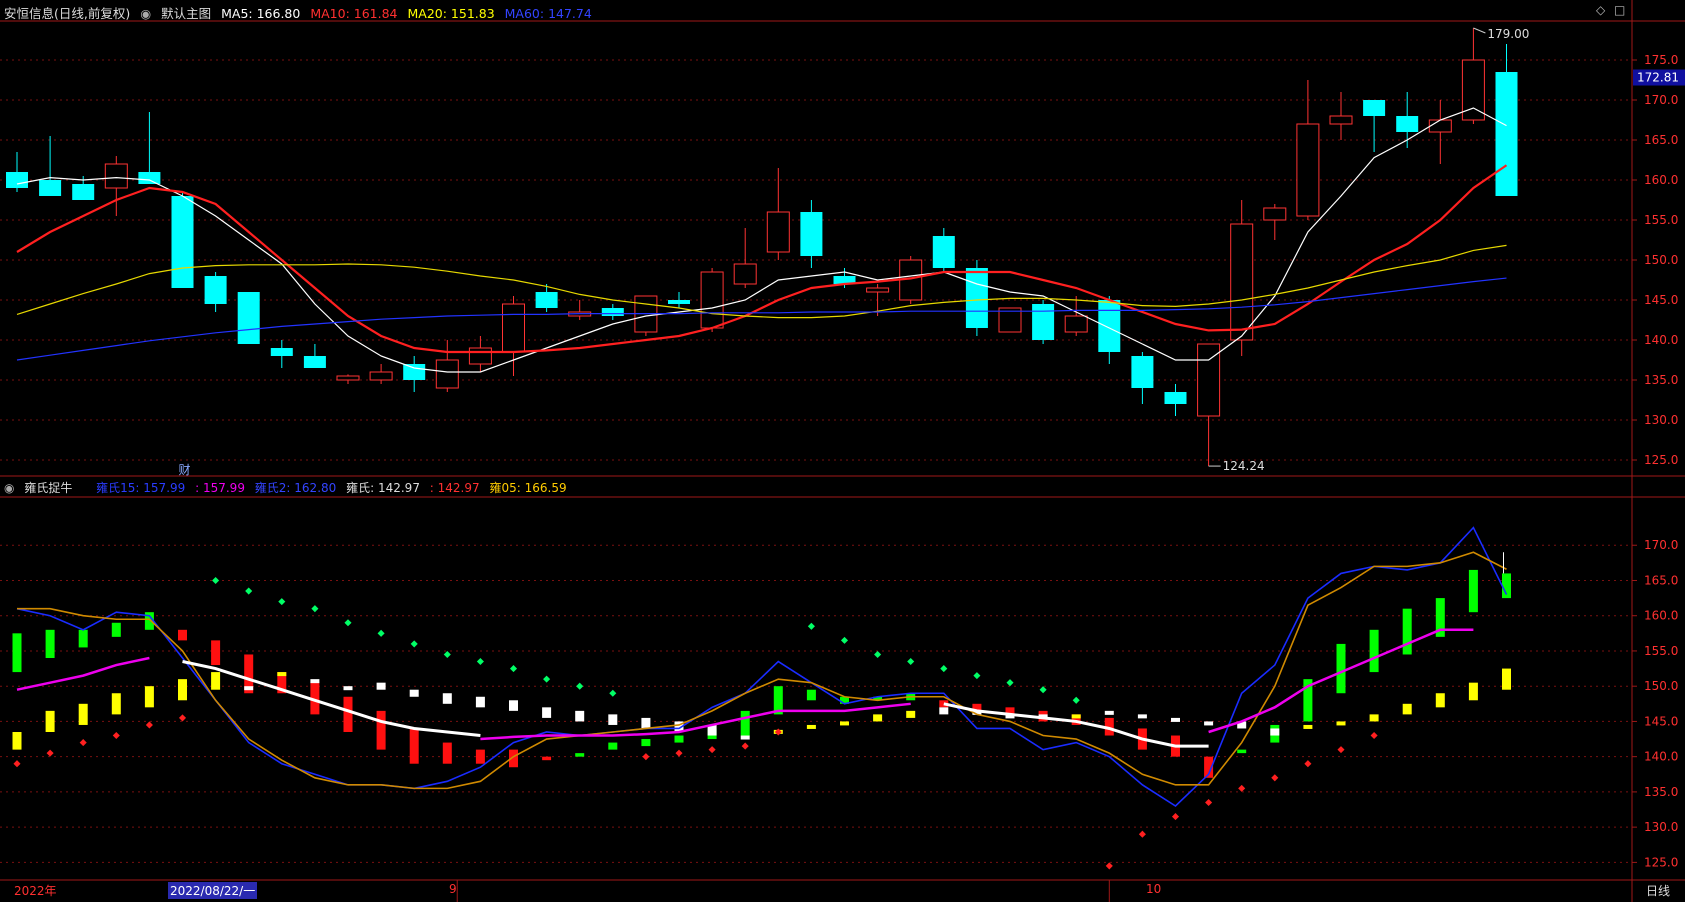 The width and height of the screenshot is (1685, 902). What do you see at coordinates (67, 13) in the screenshot?
I see `stock-title: 安恒信息(日线,前复权)` at bounding box center [67, 13].